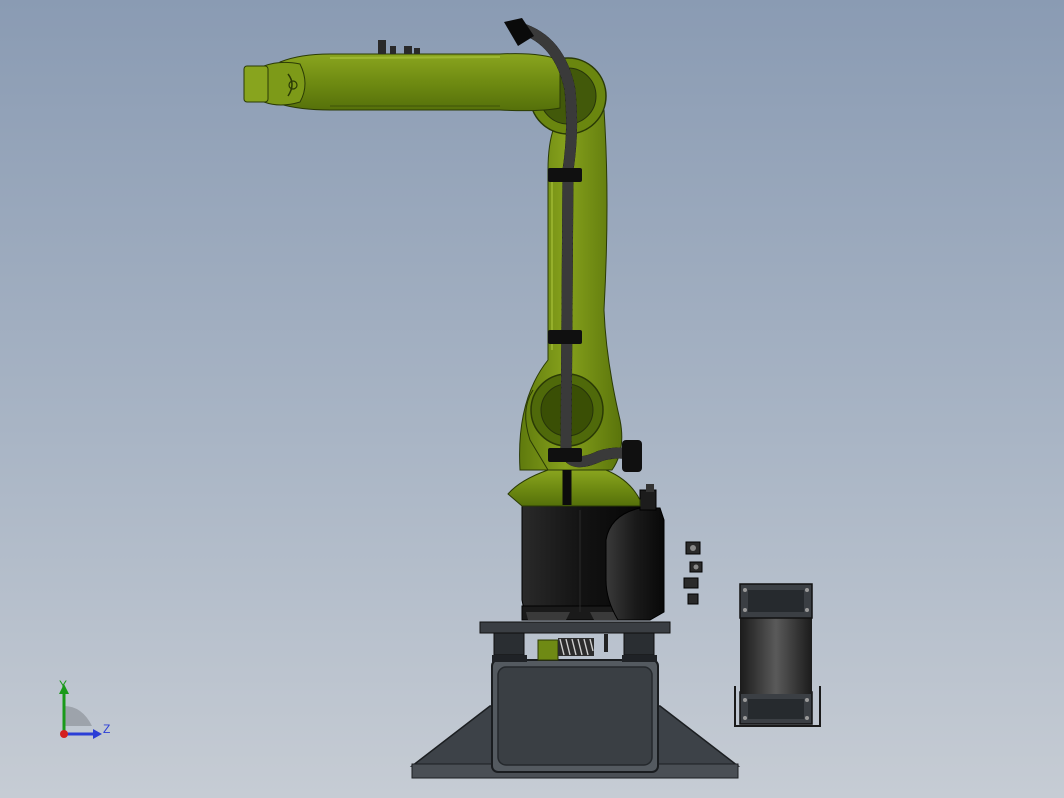 The width and height of the screenshot is (1064, 798). I want to click on x-axis-origin-icon, so click(64, 734).